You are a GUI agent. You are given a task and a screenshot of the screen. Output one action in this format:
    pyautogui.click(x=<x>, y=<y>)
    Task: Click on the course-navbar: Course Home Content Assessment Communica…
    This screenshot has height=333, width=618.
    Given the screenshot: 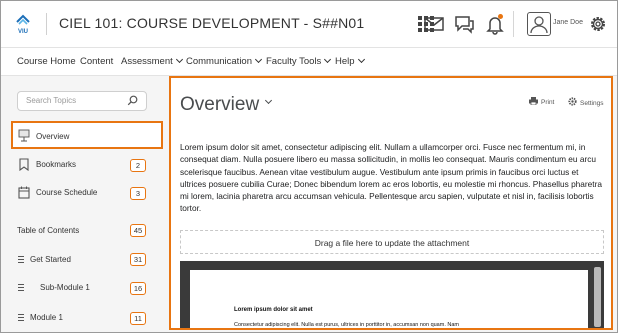 What is the action you would take?
    pyautogui.click(x=309, y=62)
    